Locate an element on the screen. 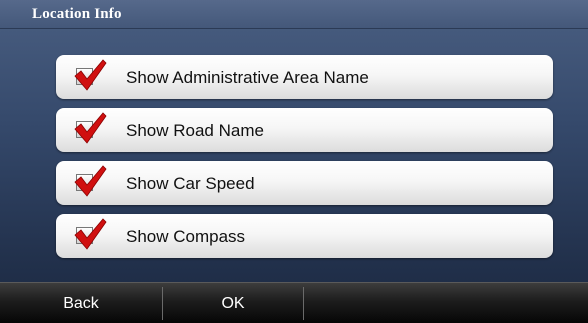 The image size is (588, 323). option-show-administrative-area-name: Show Administrative Area Name is located at coordinates (304, 77).